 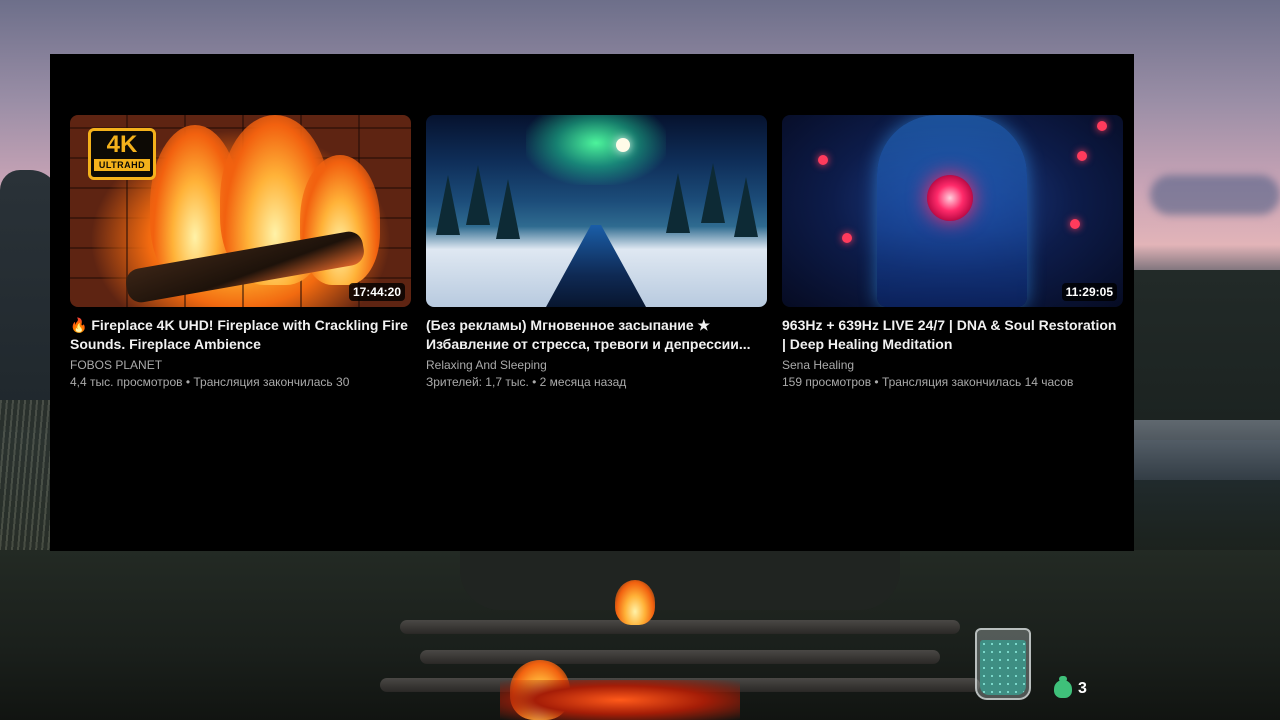 I want to click on video-duration: 17:44:20, so click(x=376, y=292).